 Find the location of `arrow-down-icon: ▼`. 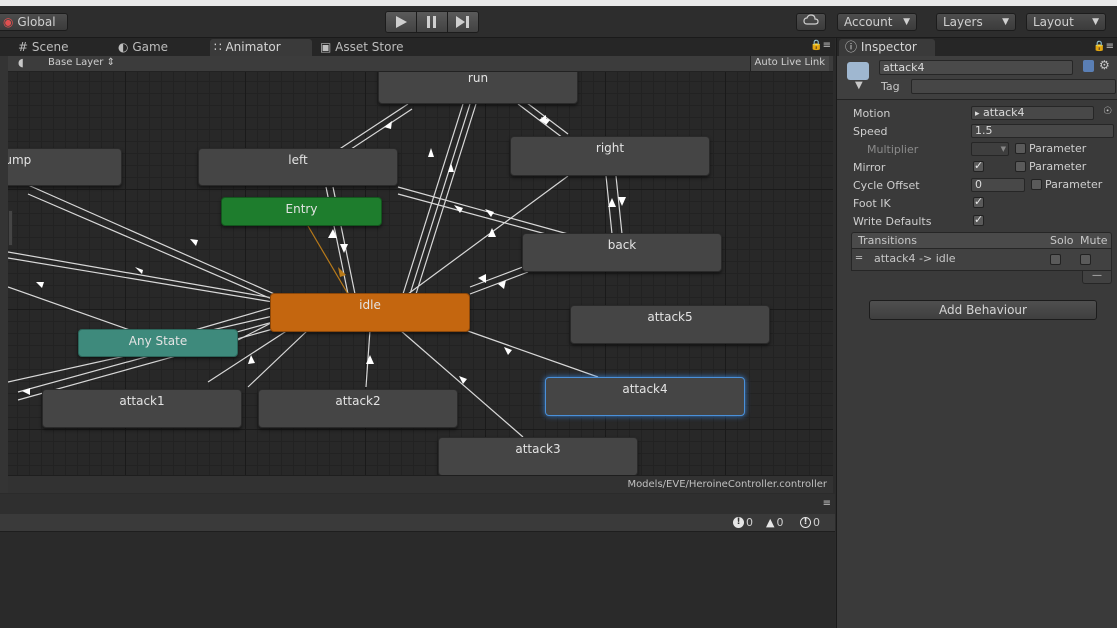

arrow-down-icon: ▼ is located at coordinates (859, 85).